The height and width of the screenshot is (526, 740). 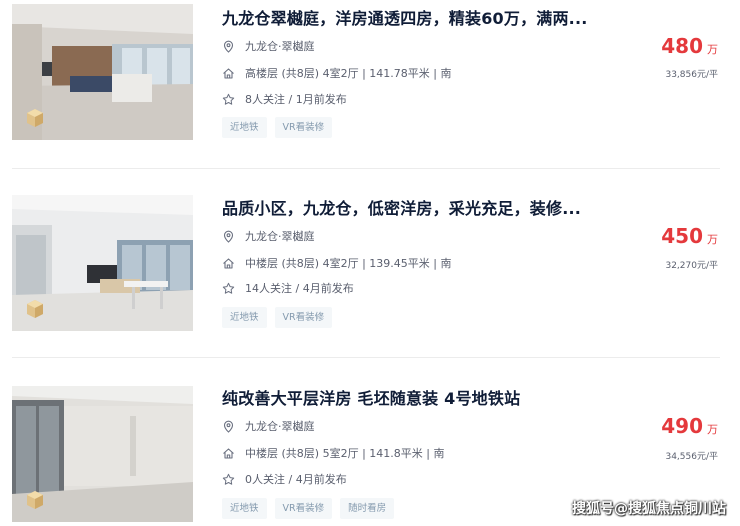 I want to click on listing-title: 纯改善大平层洋房 毛坯随意装 4号地铁站, so click(x=371, y=397).